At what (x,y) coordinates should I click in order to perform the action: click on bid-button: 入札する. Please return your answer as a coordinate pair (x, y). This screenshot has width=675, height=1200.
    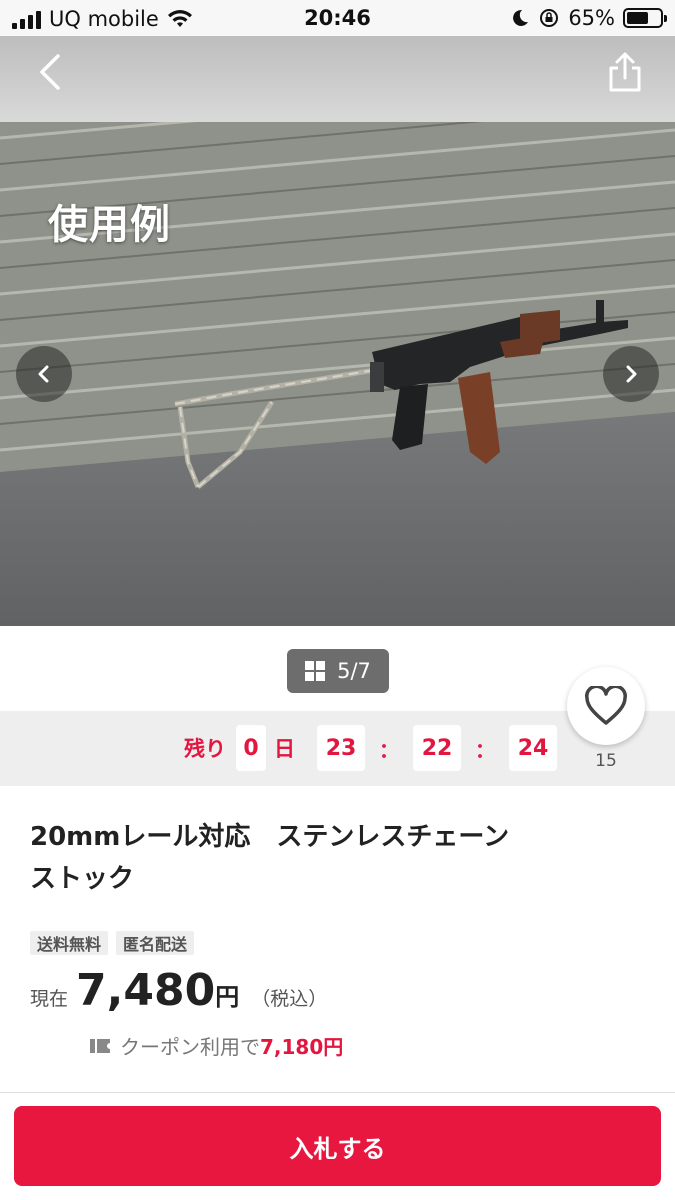
    Looking at the image, I should click on (337, 1146).